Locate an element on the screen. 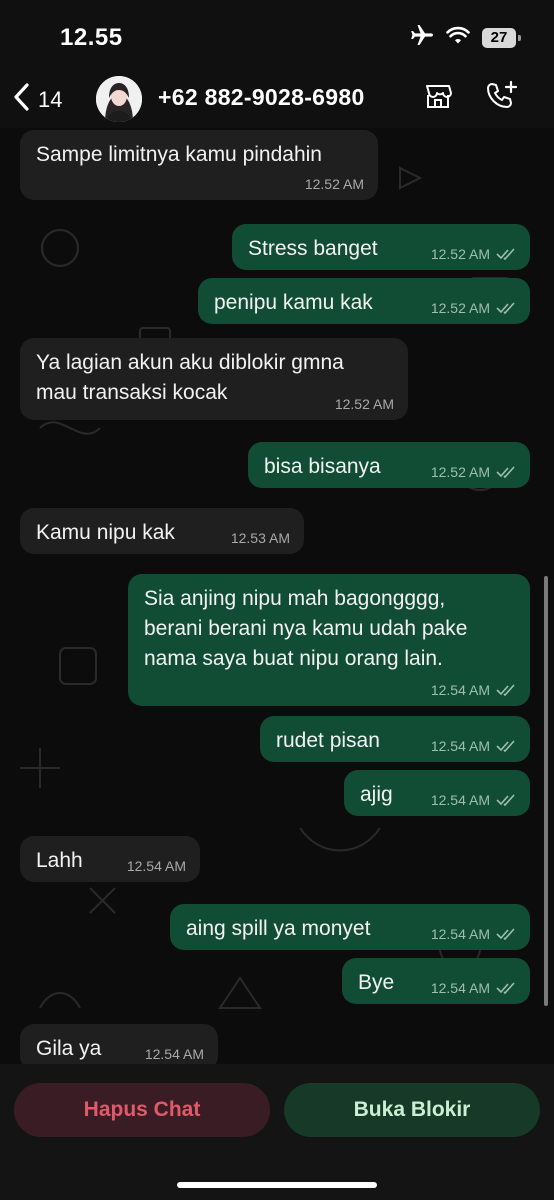 The height and width of the screenshot is (1200, 554). chat-scrollbar is located at coordinates (546, 791).